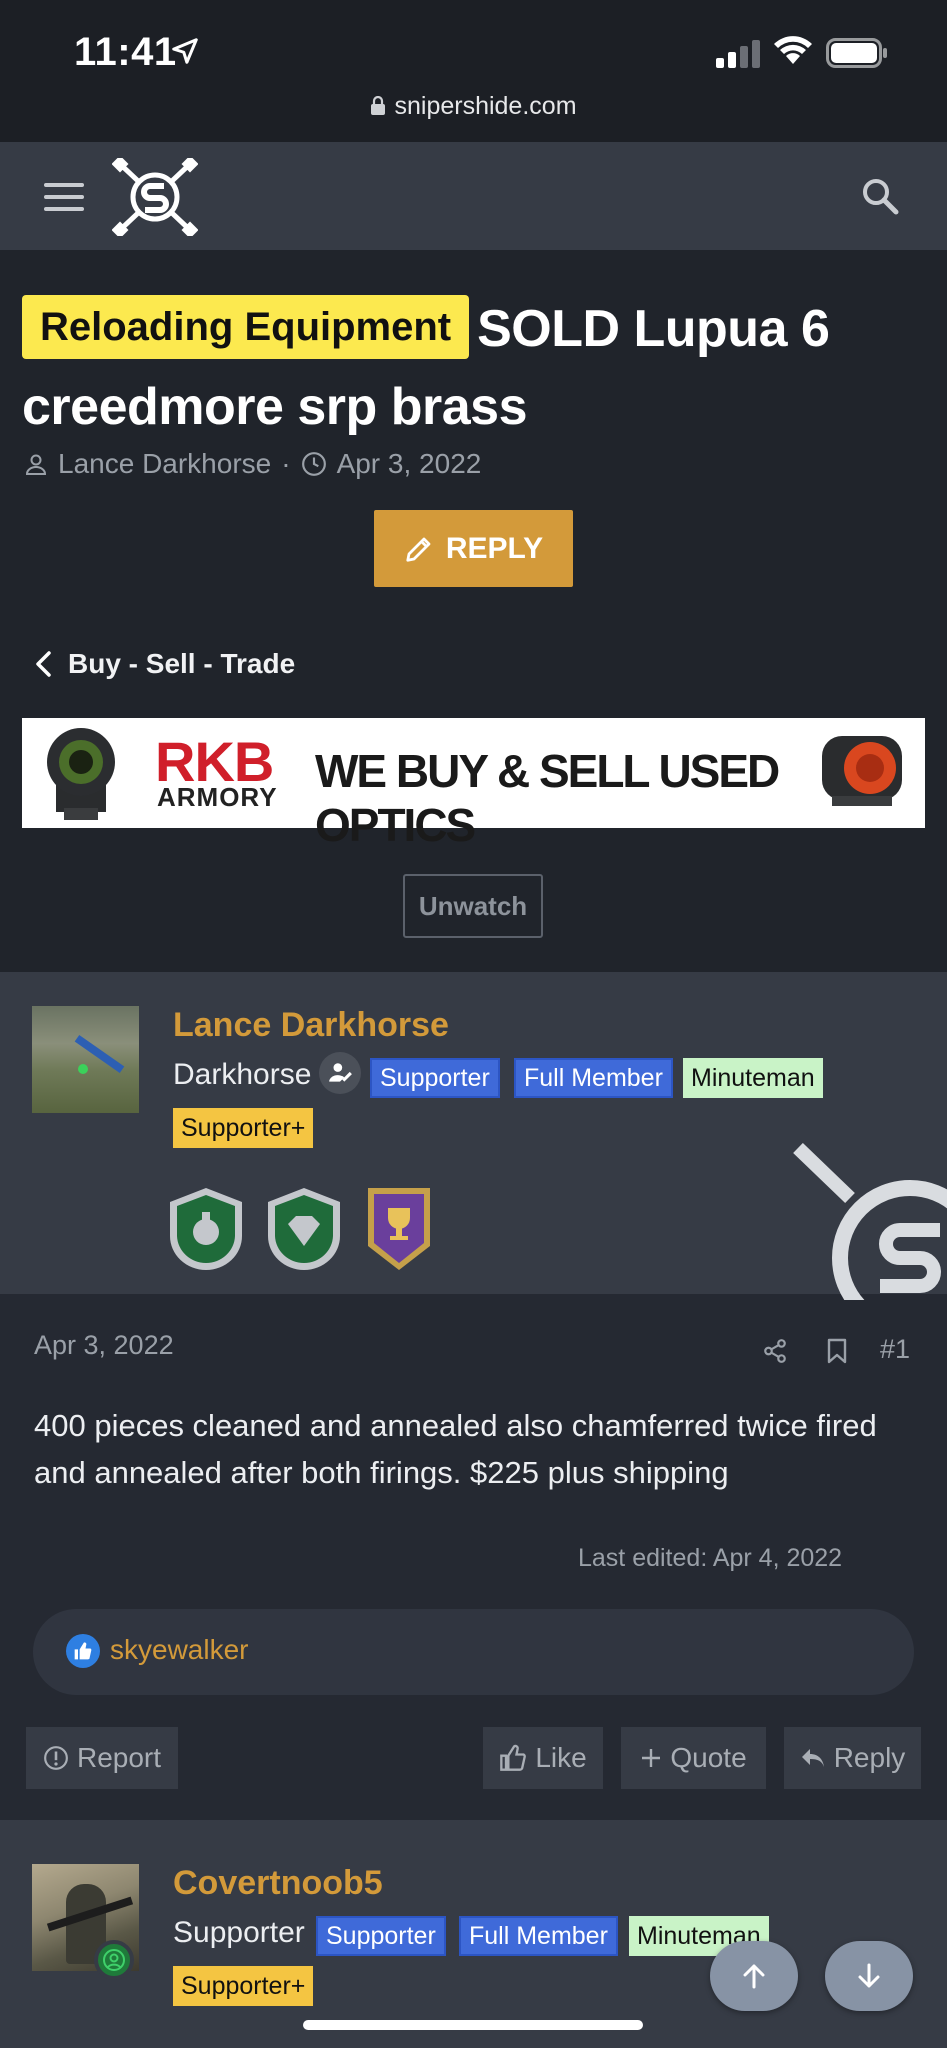  What do you see at coordinates (114, 1960) in the screenshot?
I see `online-status-icon` at bounding box center [114, 1960].